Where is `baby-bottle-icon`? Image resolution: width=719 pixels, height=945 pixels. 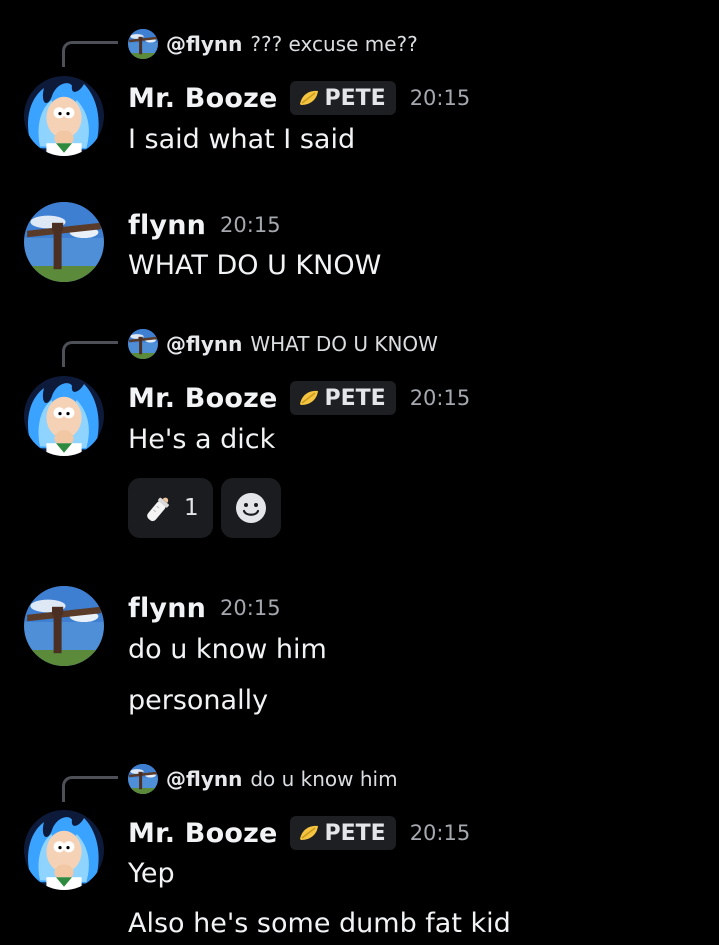
baby-bottle-icon is located at coordinates (158, 509).